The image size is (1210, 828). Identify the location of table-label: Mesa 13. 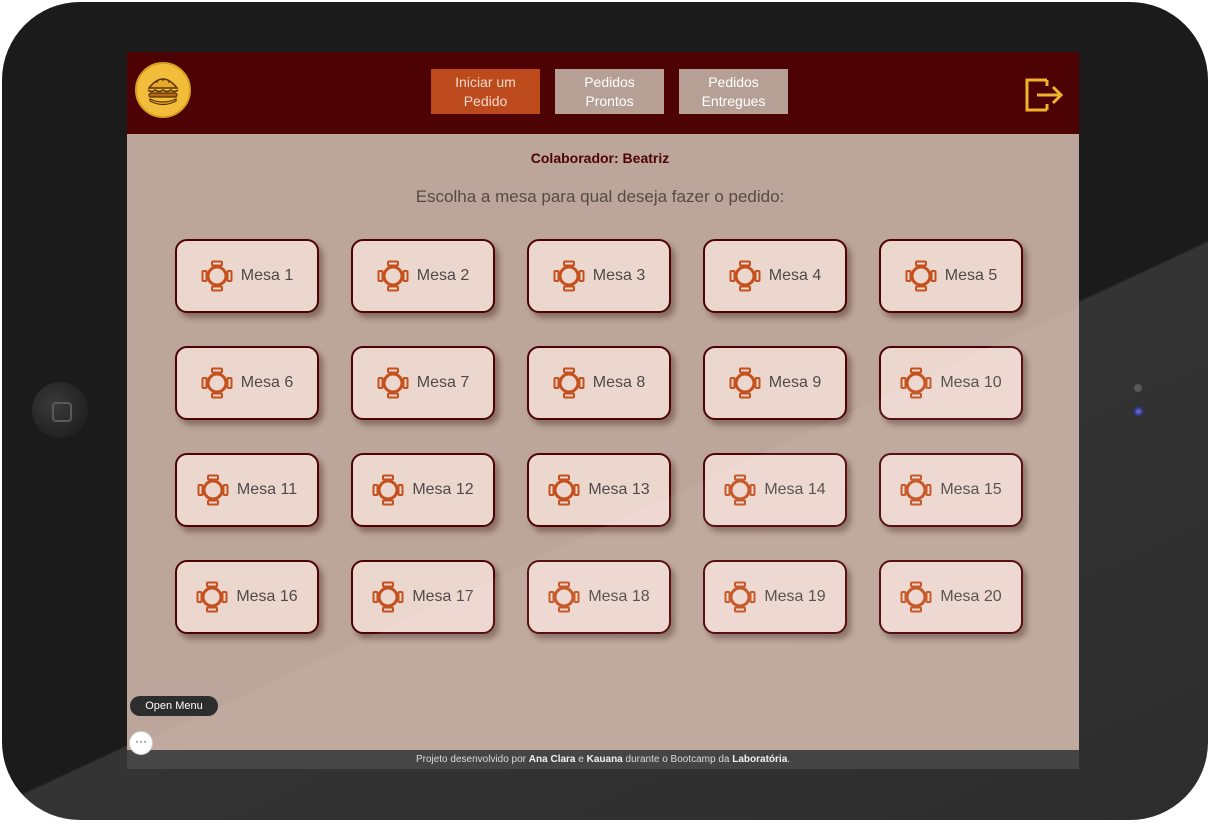
(619, 489).